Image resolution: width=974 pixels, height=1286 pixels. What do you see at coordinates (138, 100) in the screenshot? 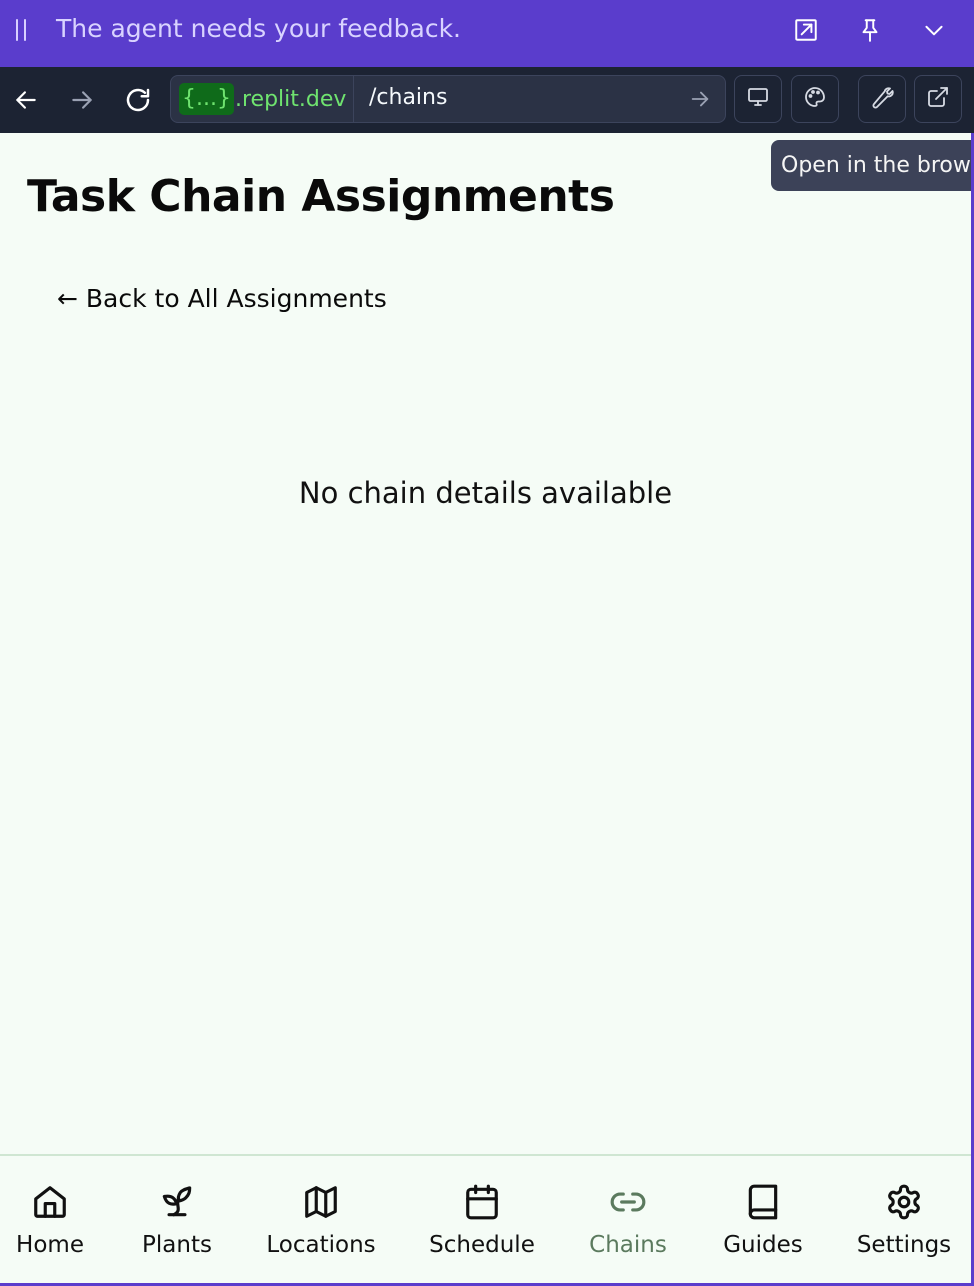
I see `reload-icon` at bounding box center [138, 100].